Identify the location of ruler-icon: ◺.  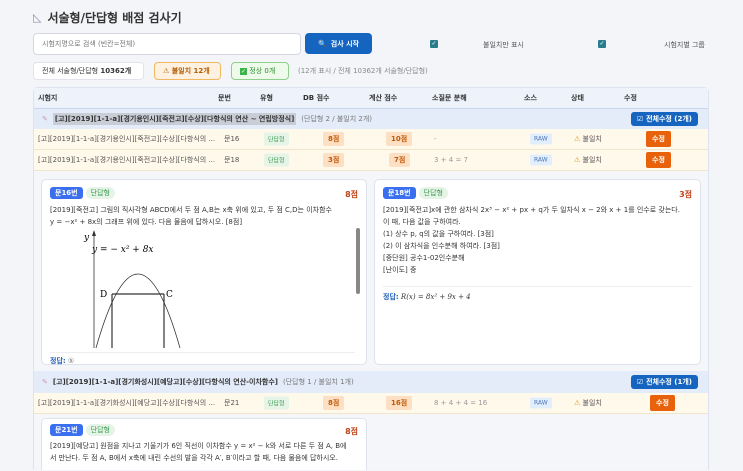
(37, 17).